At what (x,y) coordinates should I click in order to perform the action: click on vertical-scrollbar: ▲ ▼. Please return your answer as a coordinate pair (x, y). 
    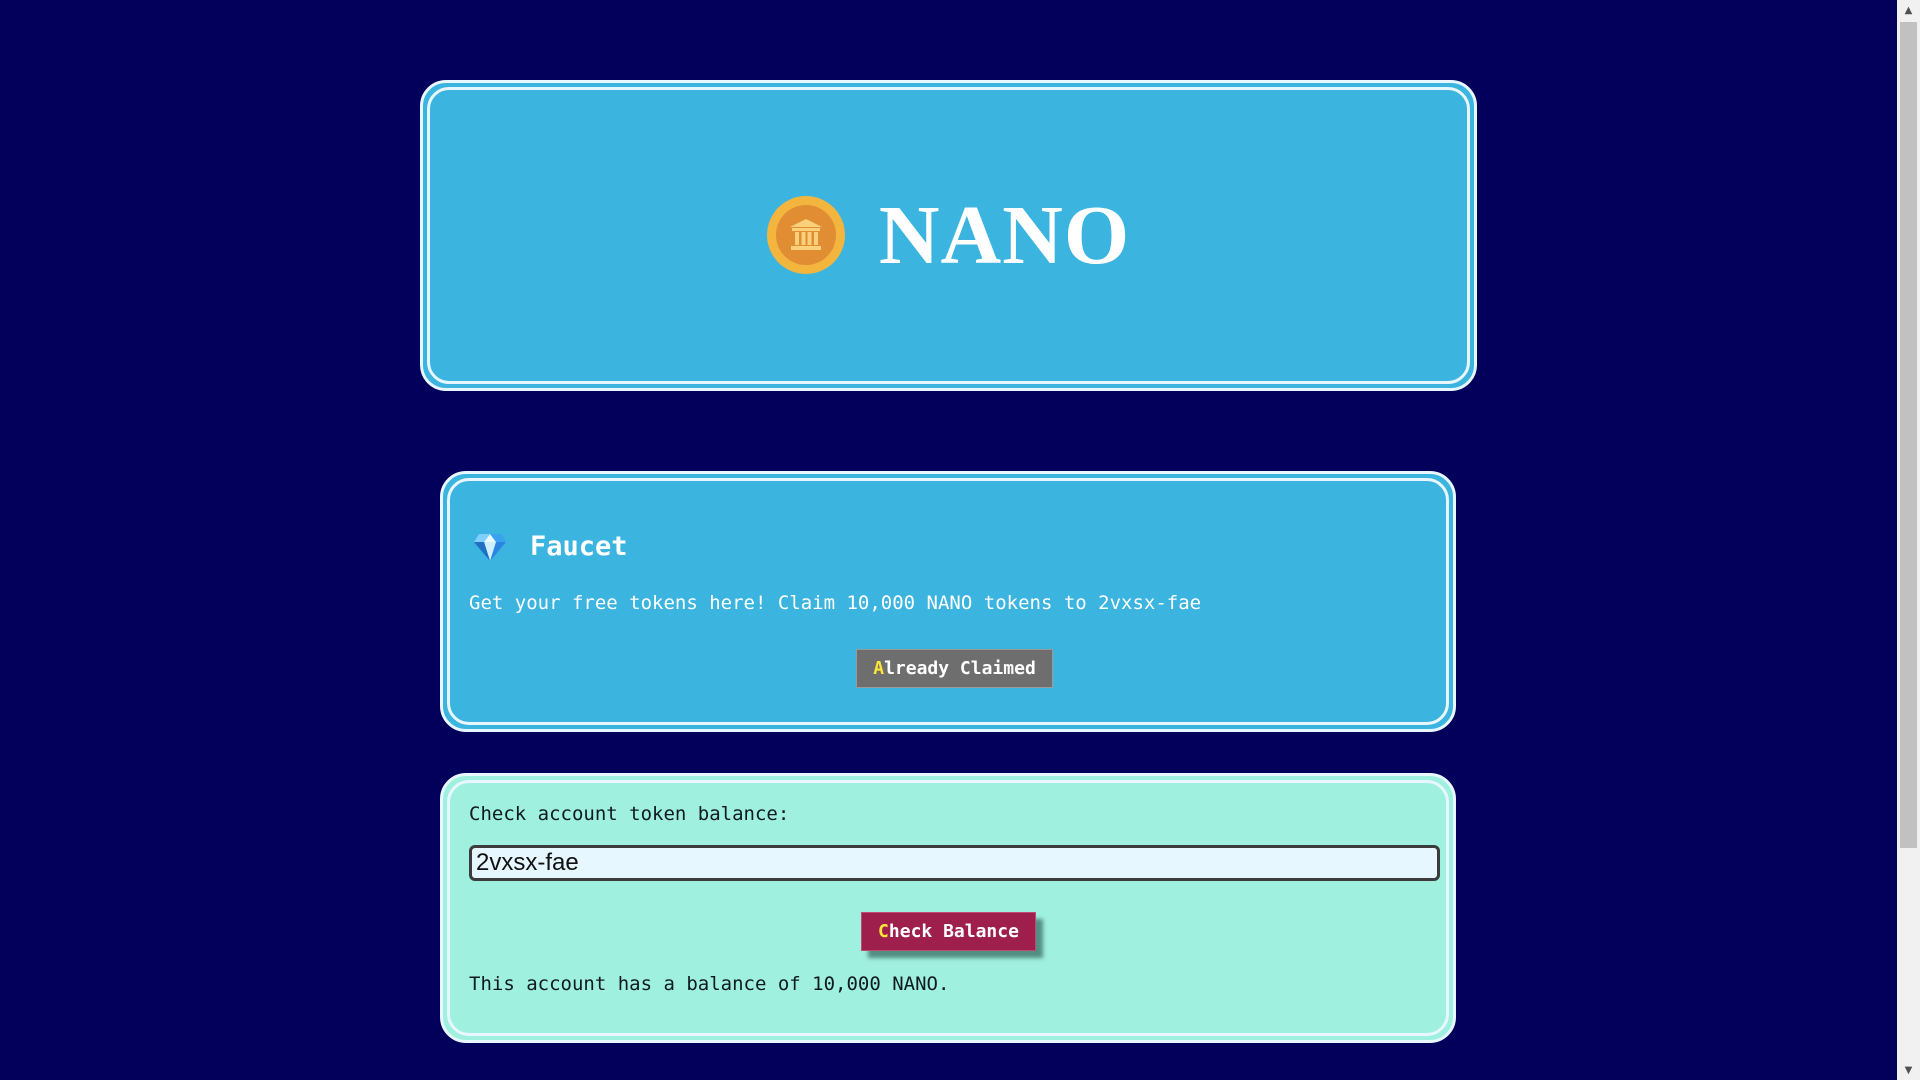
    Looking at the image, I should click on (1908, 540).